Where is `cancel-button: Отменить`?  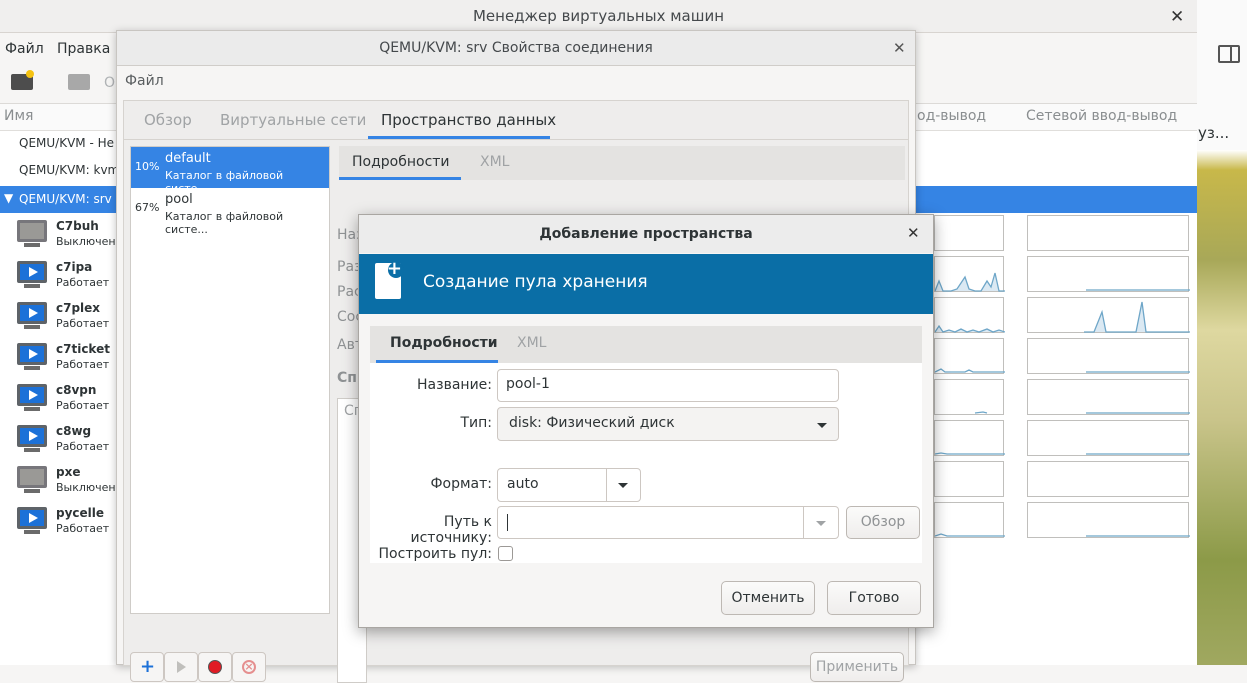 cancel-button: Отменить is located at coordinates (768, 598).